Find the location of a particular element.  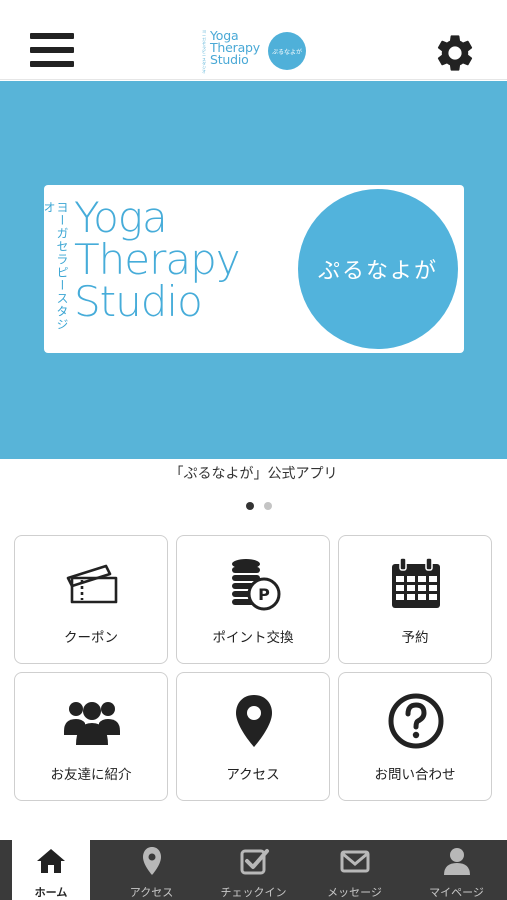

access-label: アクセス is located at coordinates (253, 775).